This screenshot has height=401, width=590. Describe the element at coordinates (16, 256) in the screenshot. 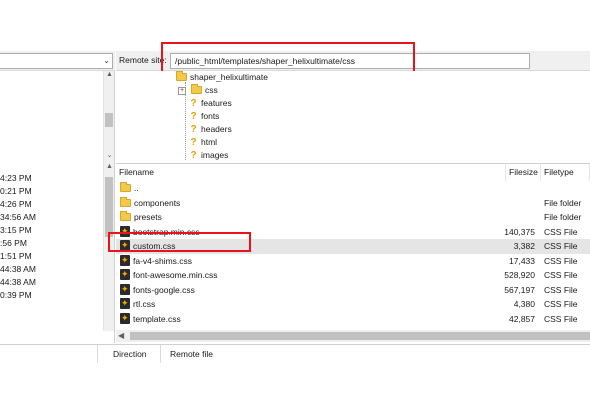

I see `local-file-time: 1:51 PM` at that location.